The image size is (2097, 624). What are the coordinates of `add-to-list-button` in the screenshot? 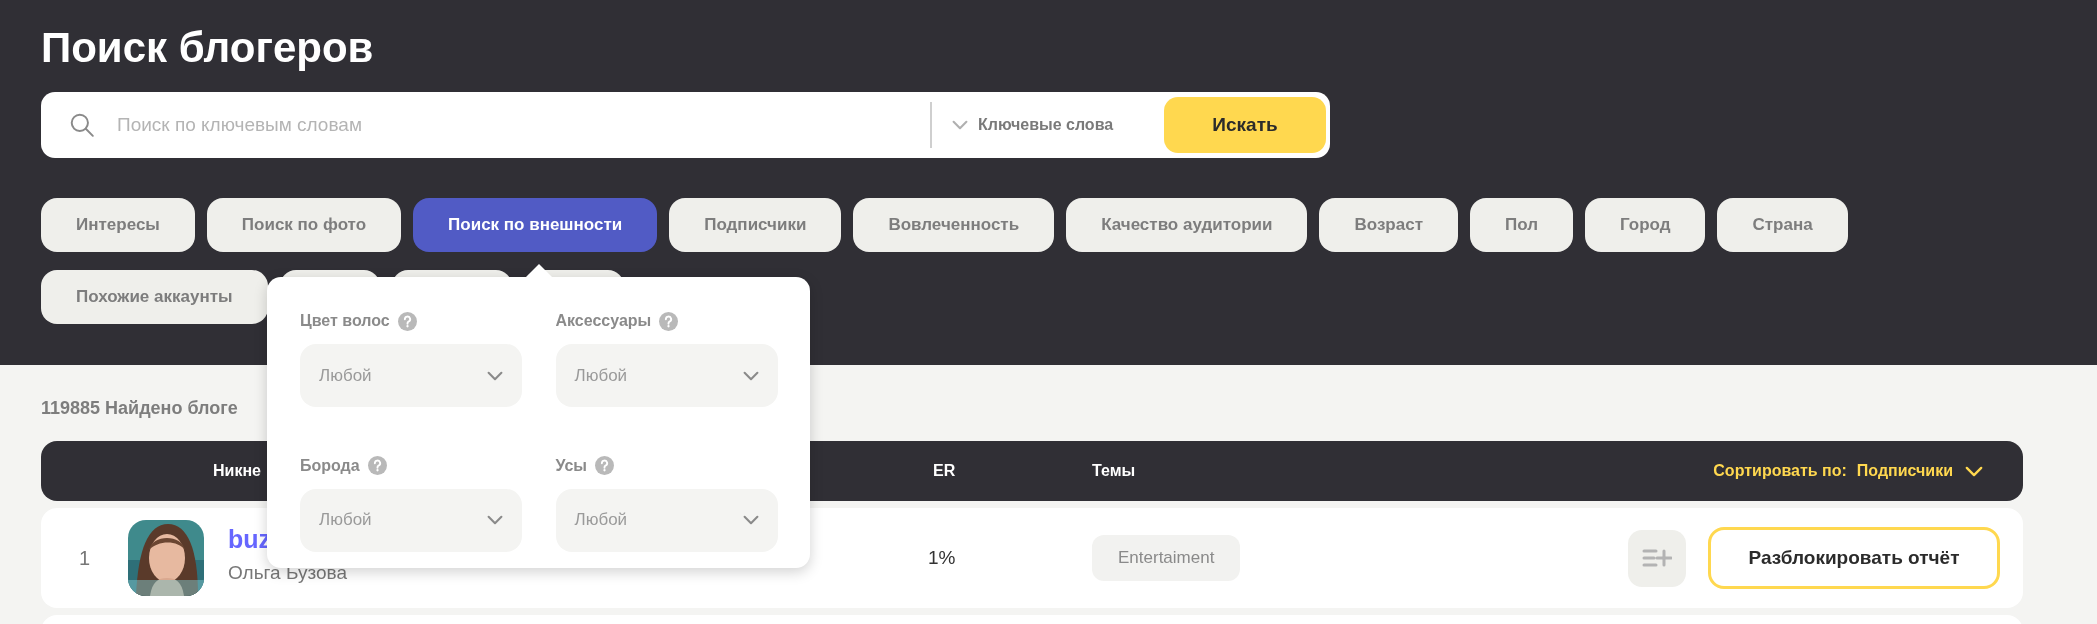 It's located at (1657, 558).